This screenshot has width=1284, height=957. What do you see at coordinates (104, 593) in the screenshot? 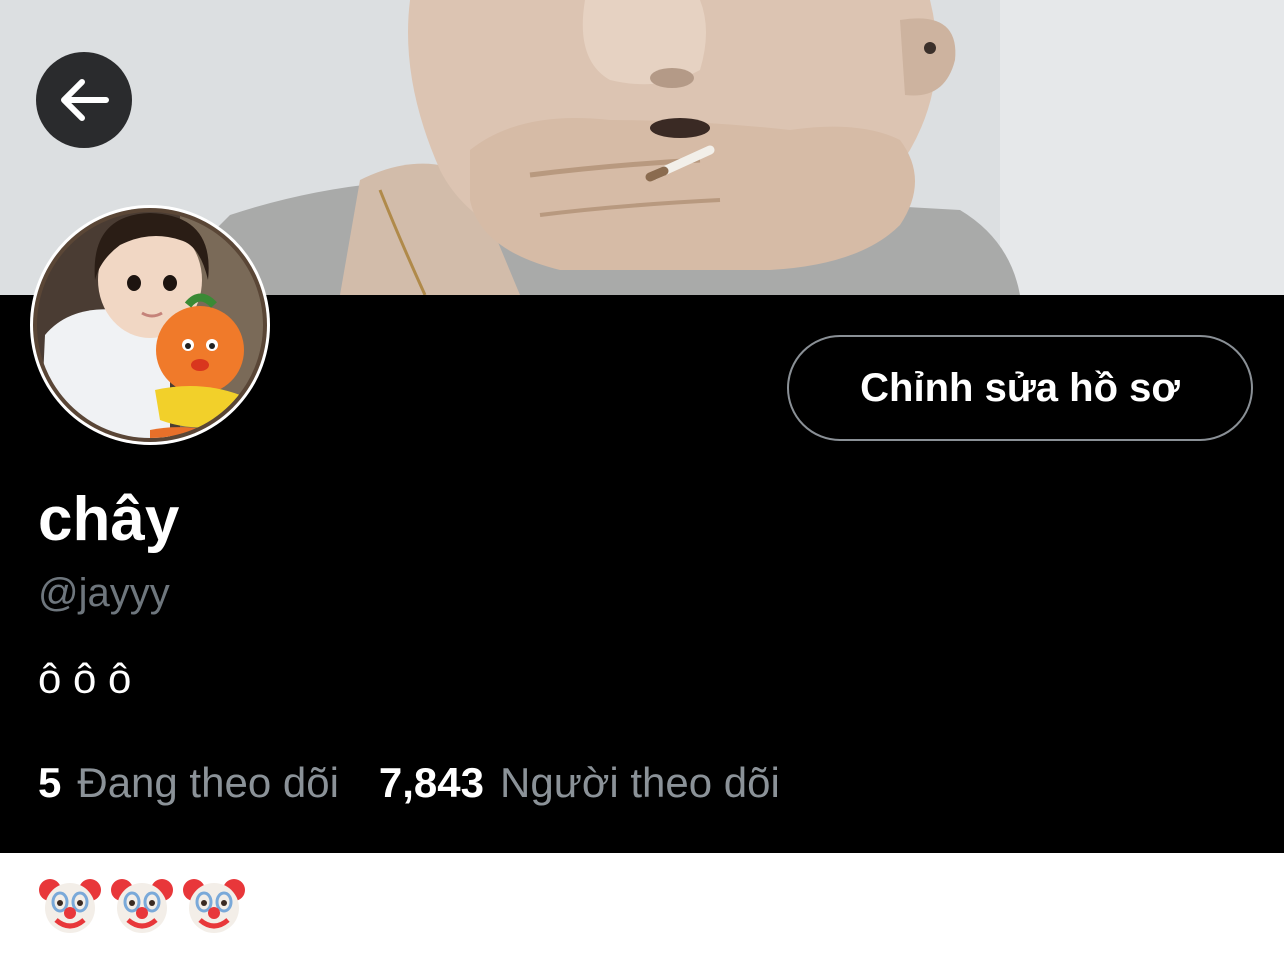
I see `username-handle: @jayyy` at bounding box center [104, 593].